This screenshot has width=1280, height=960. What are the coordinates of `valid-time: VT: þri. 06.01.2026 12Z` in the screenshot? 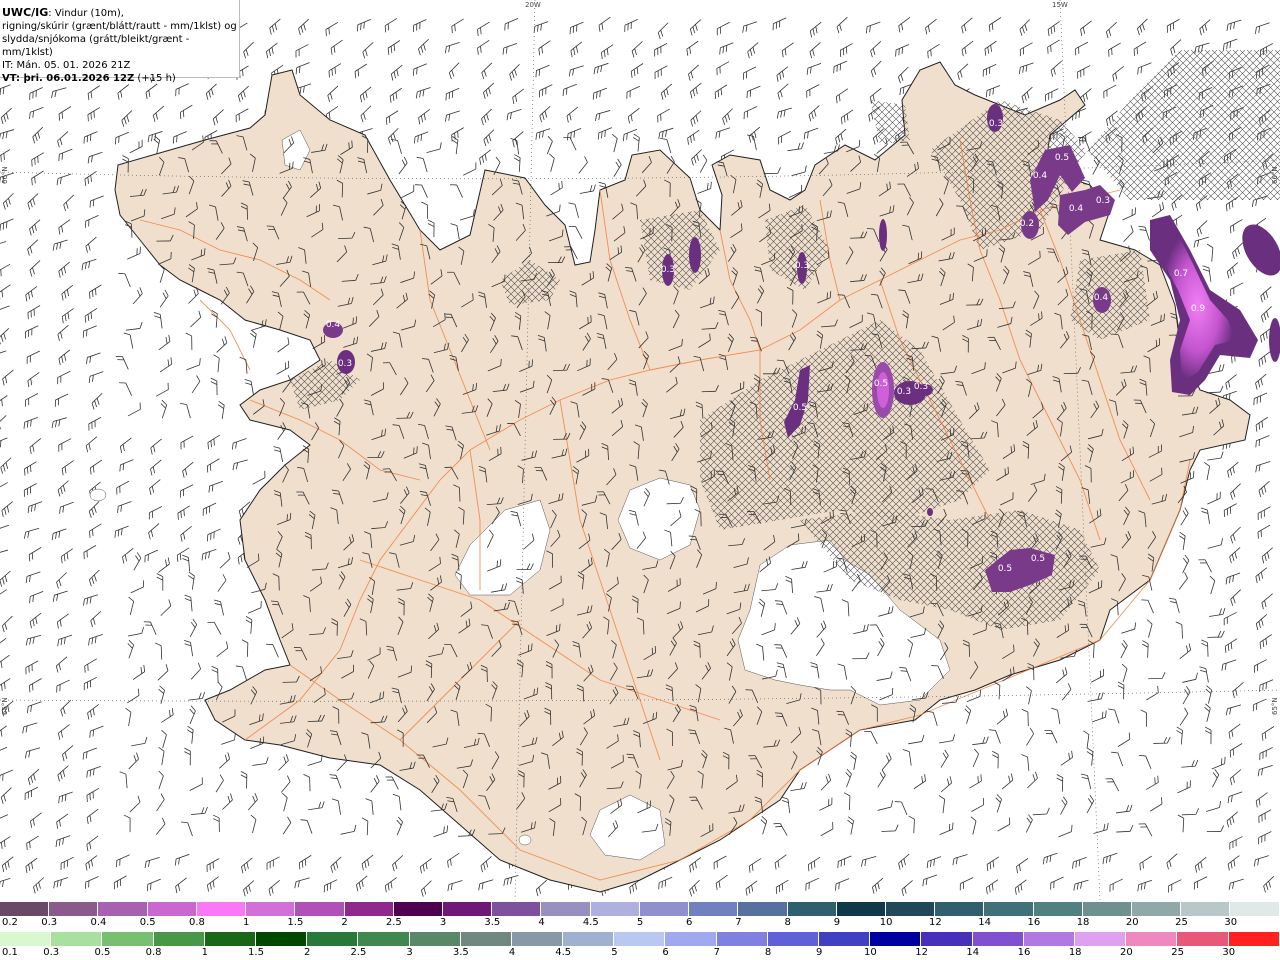 It's located at (68, 78).